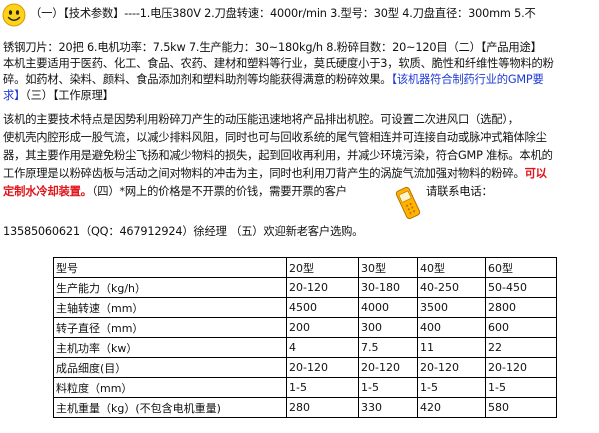 Image resolution: width=599 pixels, height=433 pixels. I want to click on table-cell: 280, so click(322, 407).